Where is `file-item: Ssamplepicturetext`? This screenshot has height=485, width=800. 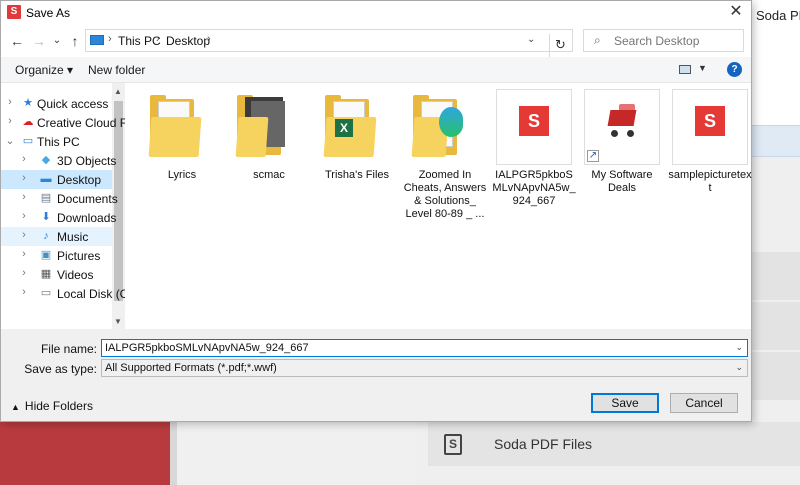 file-item: Ssamplepicturetext is located at coordinates (710, 142).